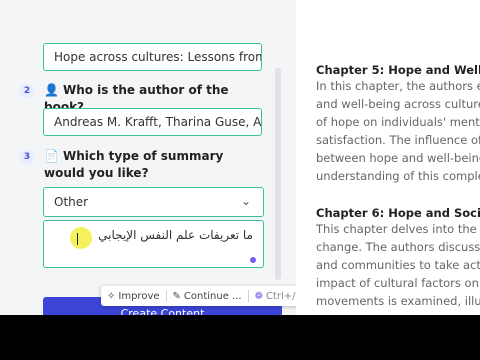  Describe the element at coordinates (27, 157) in the screenshot. I see `question-number-badge: 3` at that location.